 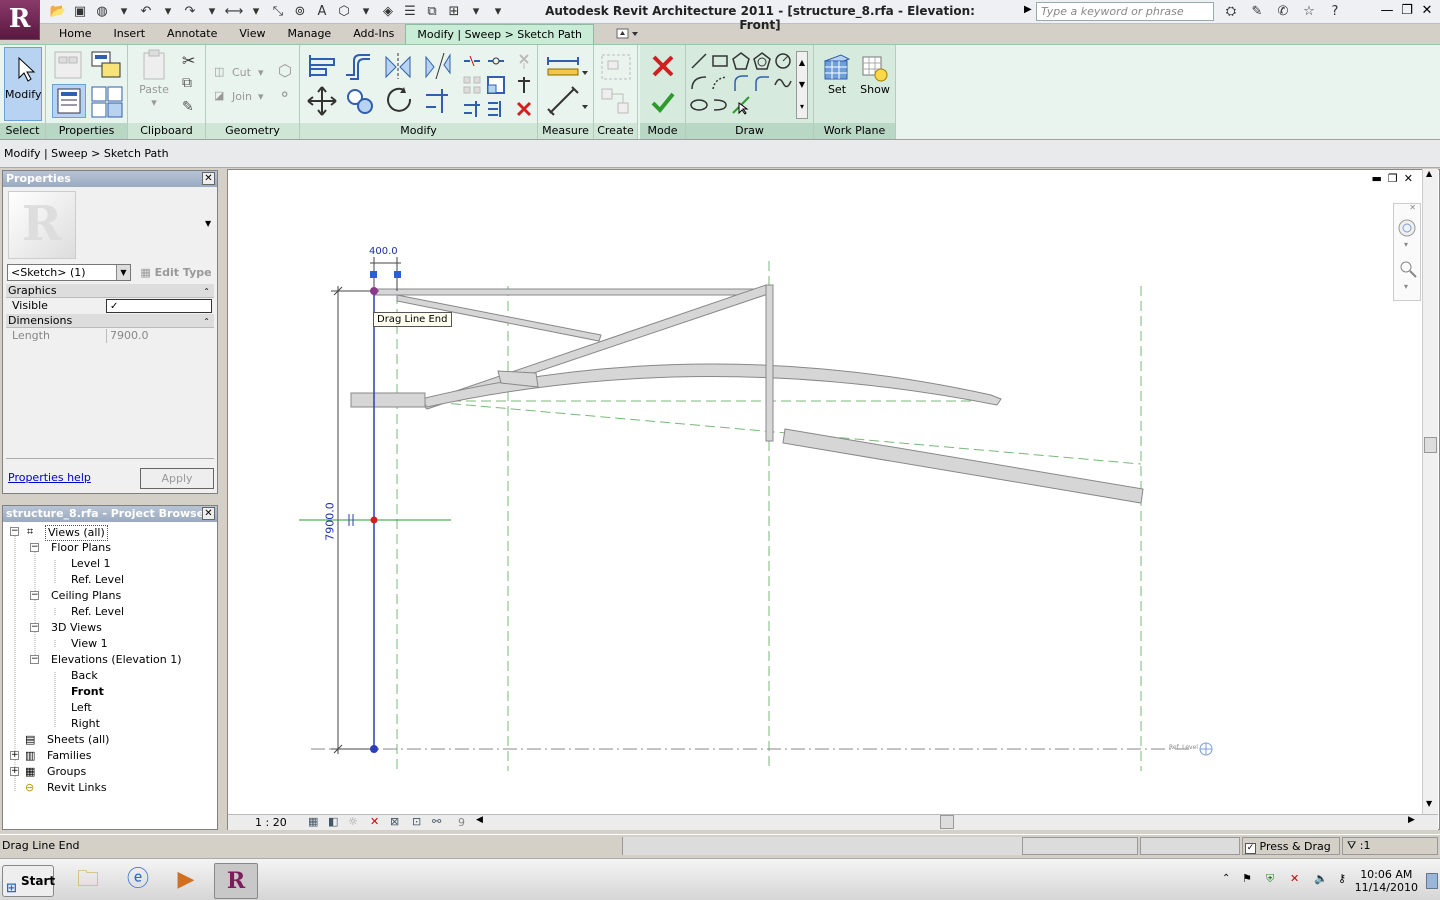 I want to click on redo-icon: ↷, so click(x=190, y=12).